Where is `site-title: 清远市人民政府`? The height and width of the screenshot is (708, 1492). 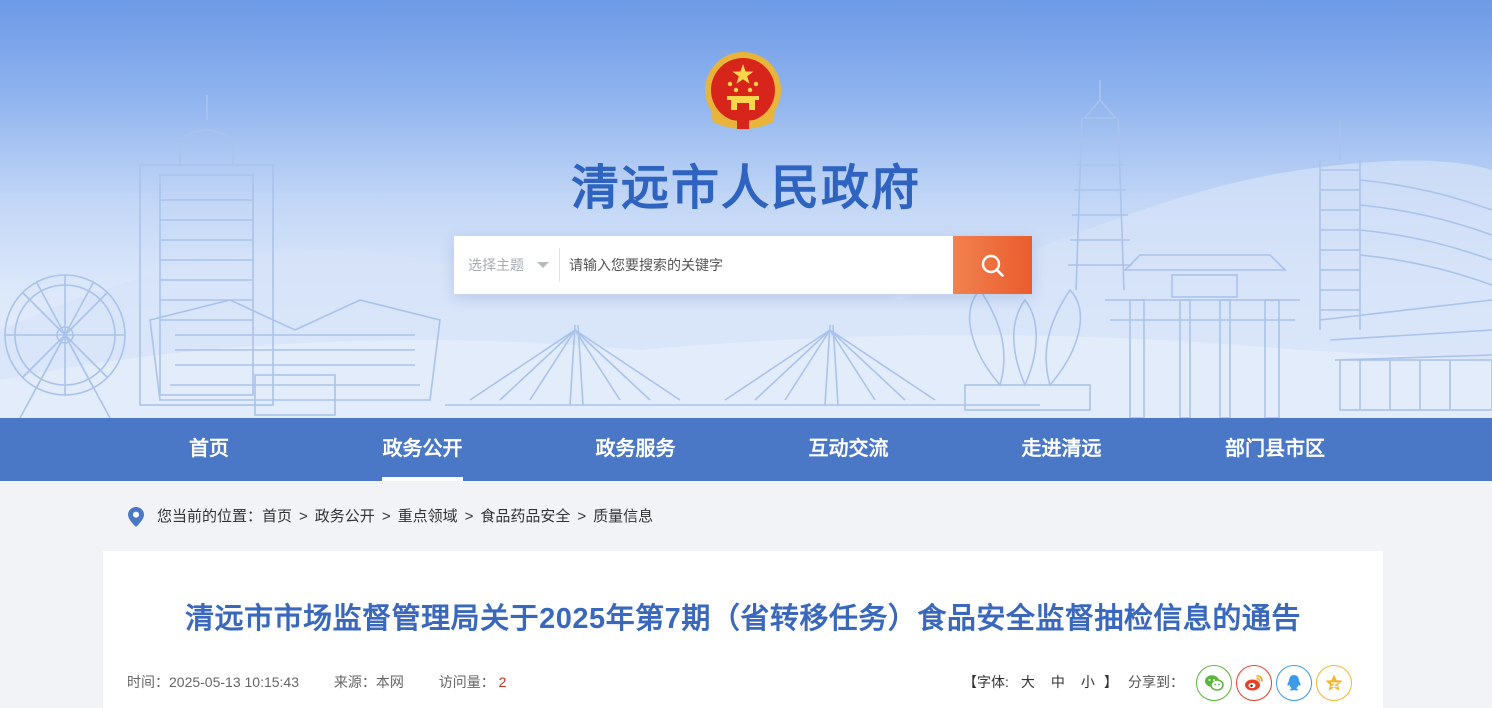 site-title: 清远市人民政府 is located at coordinates (745, 188).